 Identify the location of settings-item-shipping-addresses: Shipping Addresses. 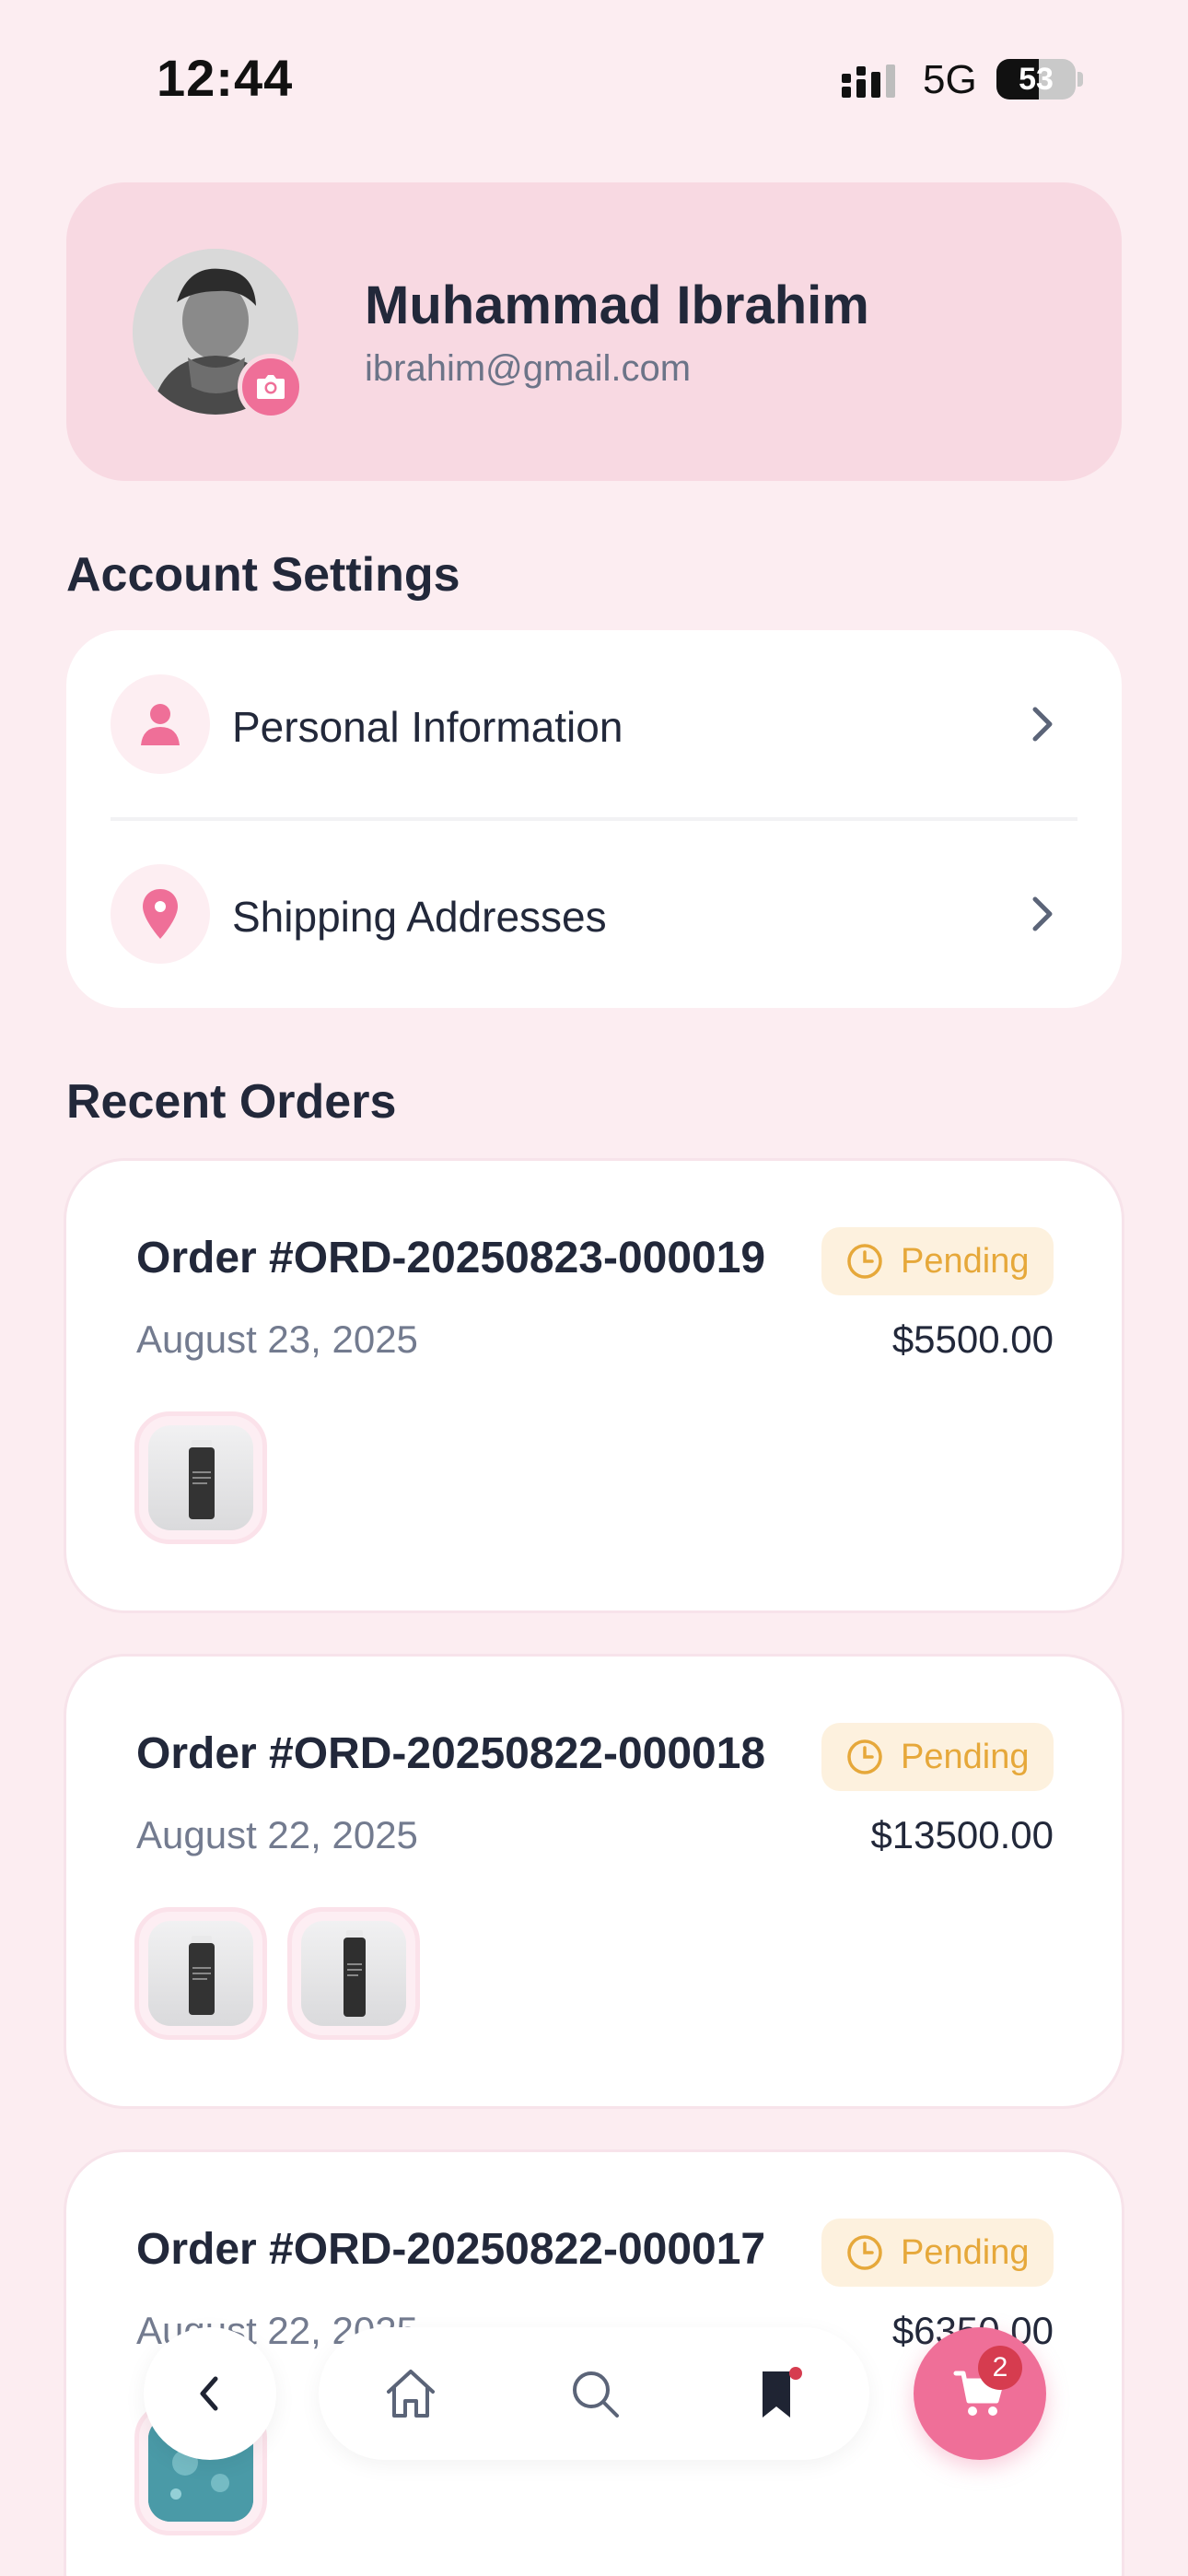
(594, 914).